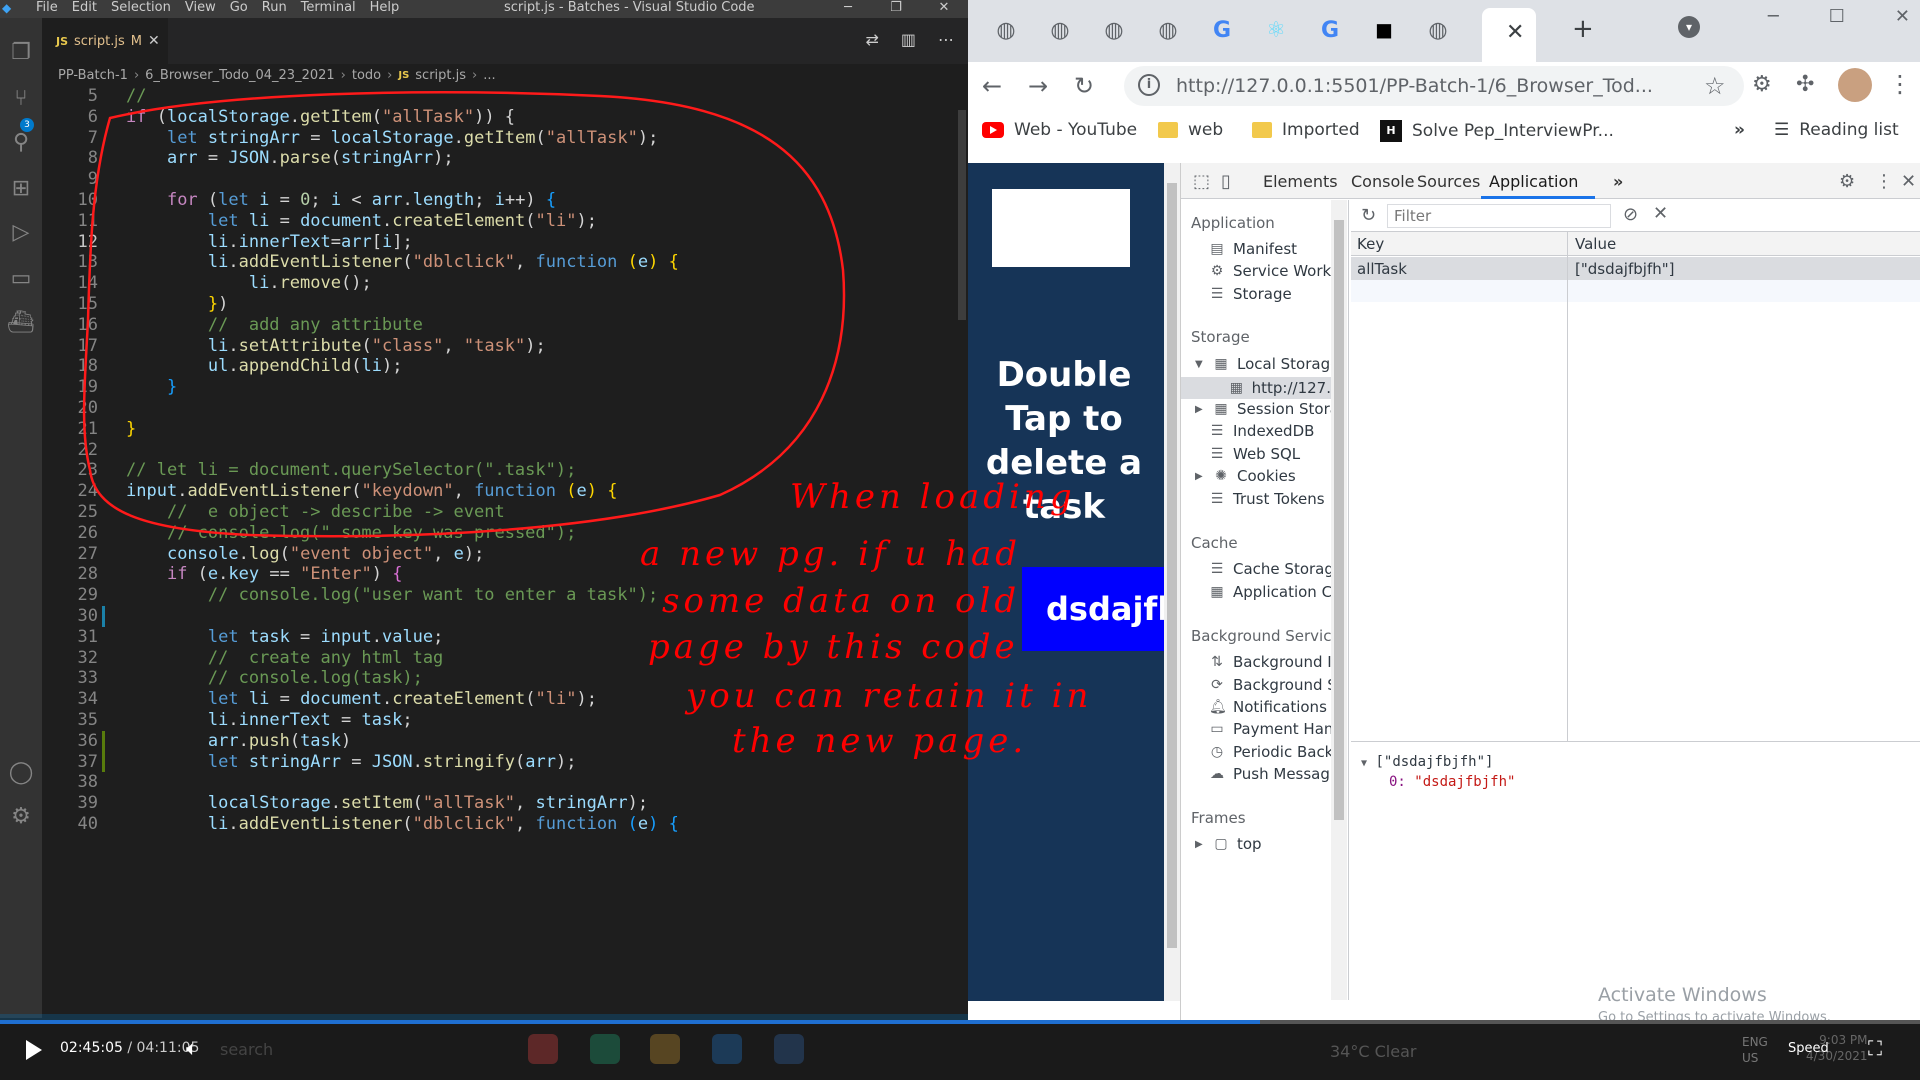 Image resolution: width=1920 pixels, height=1080 pixels. What do you see at coordinates (366, 75) in the screenshot?
I see `breadcrumb-item: todo` at bounding box center [366, 75].